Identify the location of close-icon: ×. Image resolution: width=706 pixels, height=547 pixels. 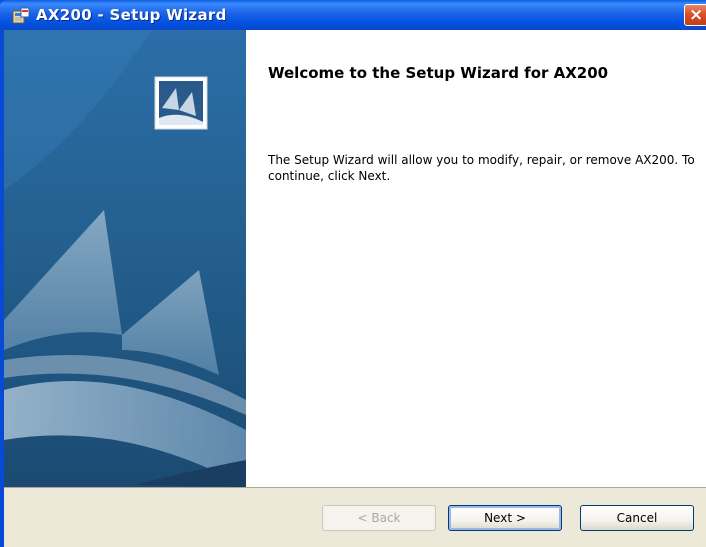
(696, 15).